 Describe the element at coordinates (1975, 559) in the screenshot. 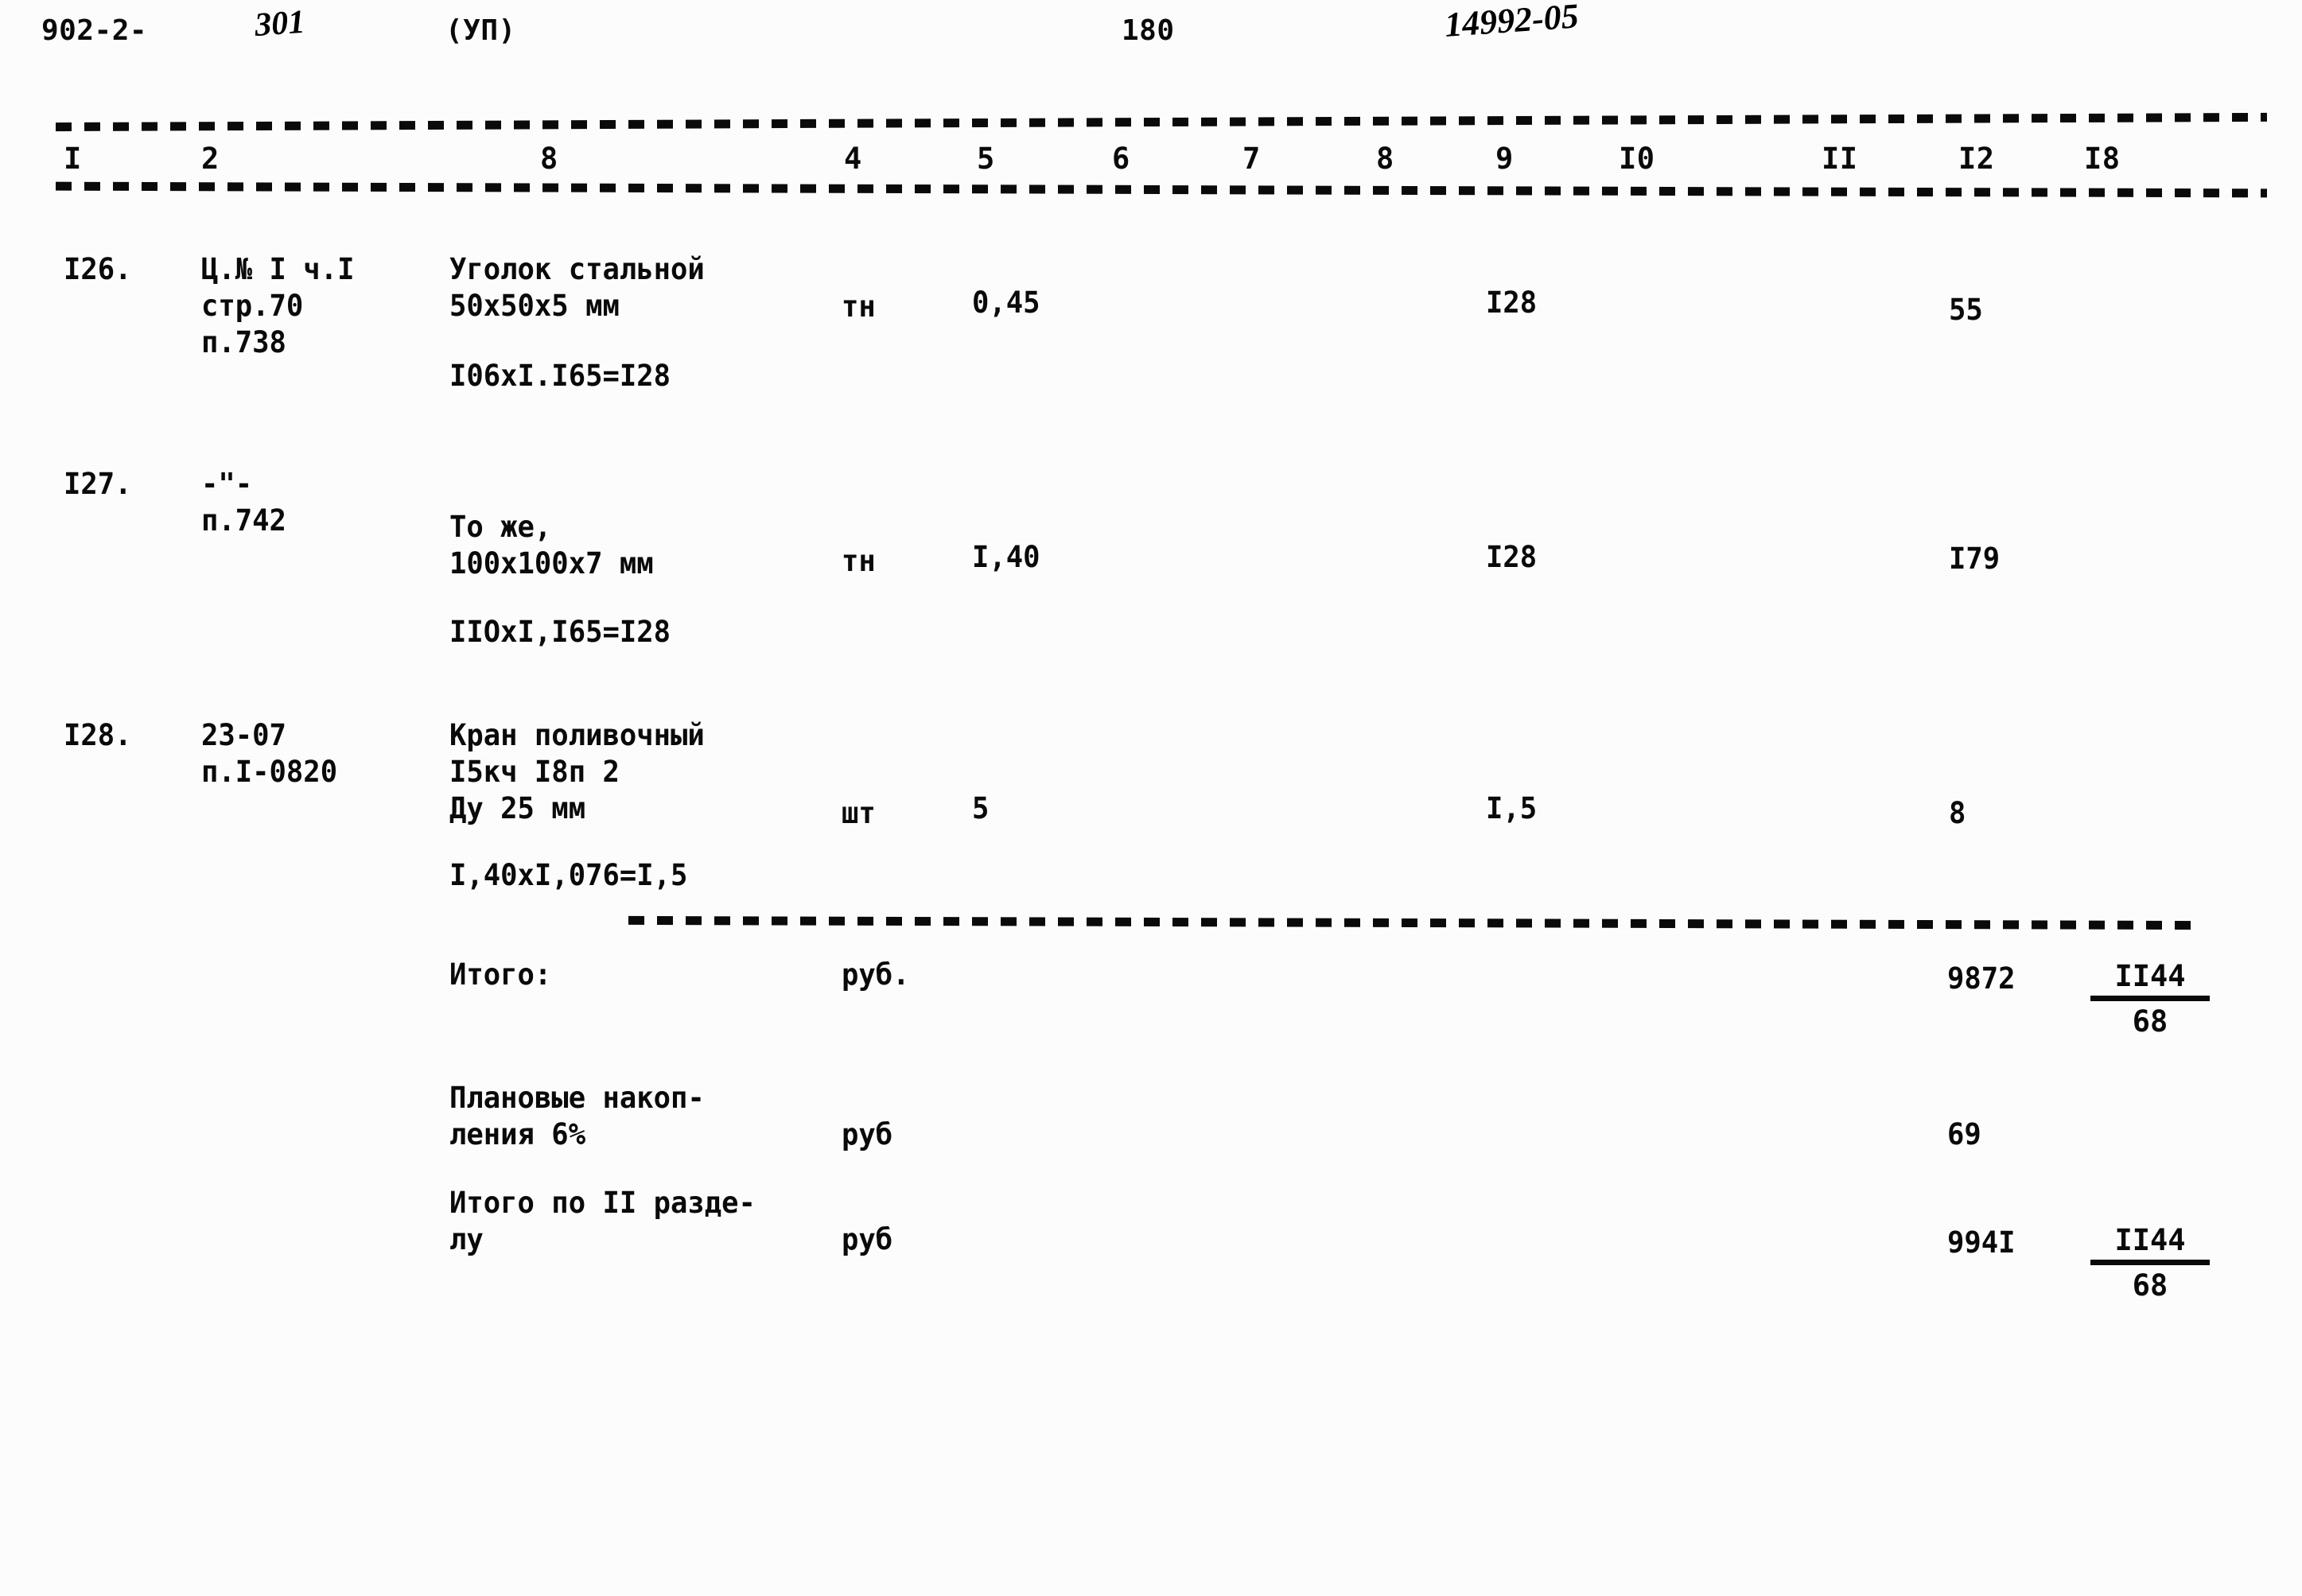

I see `row-col12-value: I79` at that location.